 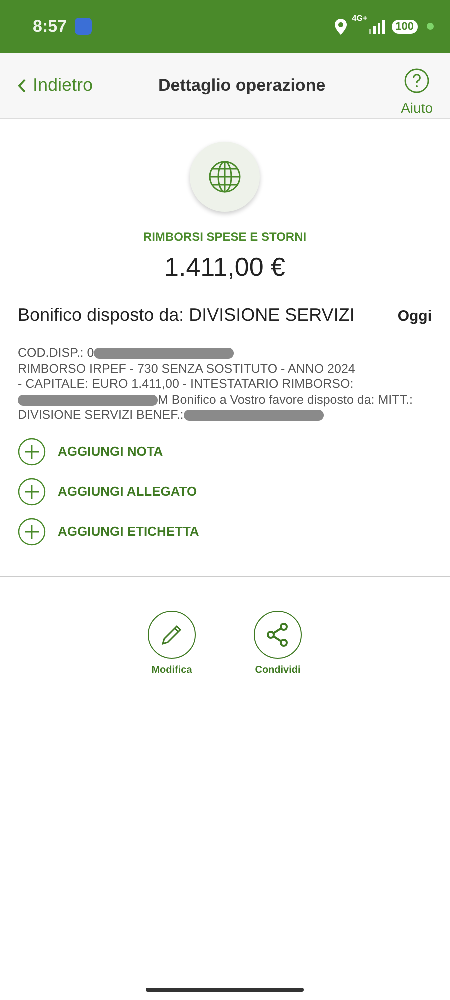 I want to click on location-icon, so click(x=341, y=26).